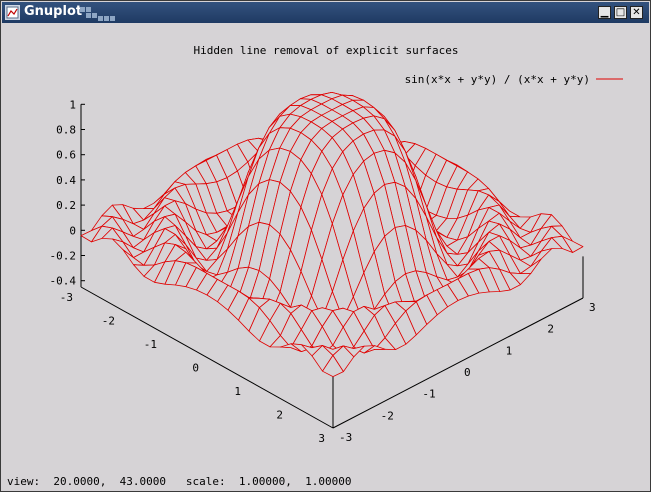  What do you see at coordinates (66, 297) in the screenshot?
I see `x-tick-label: -3` at bounding box center [66, 297].